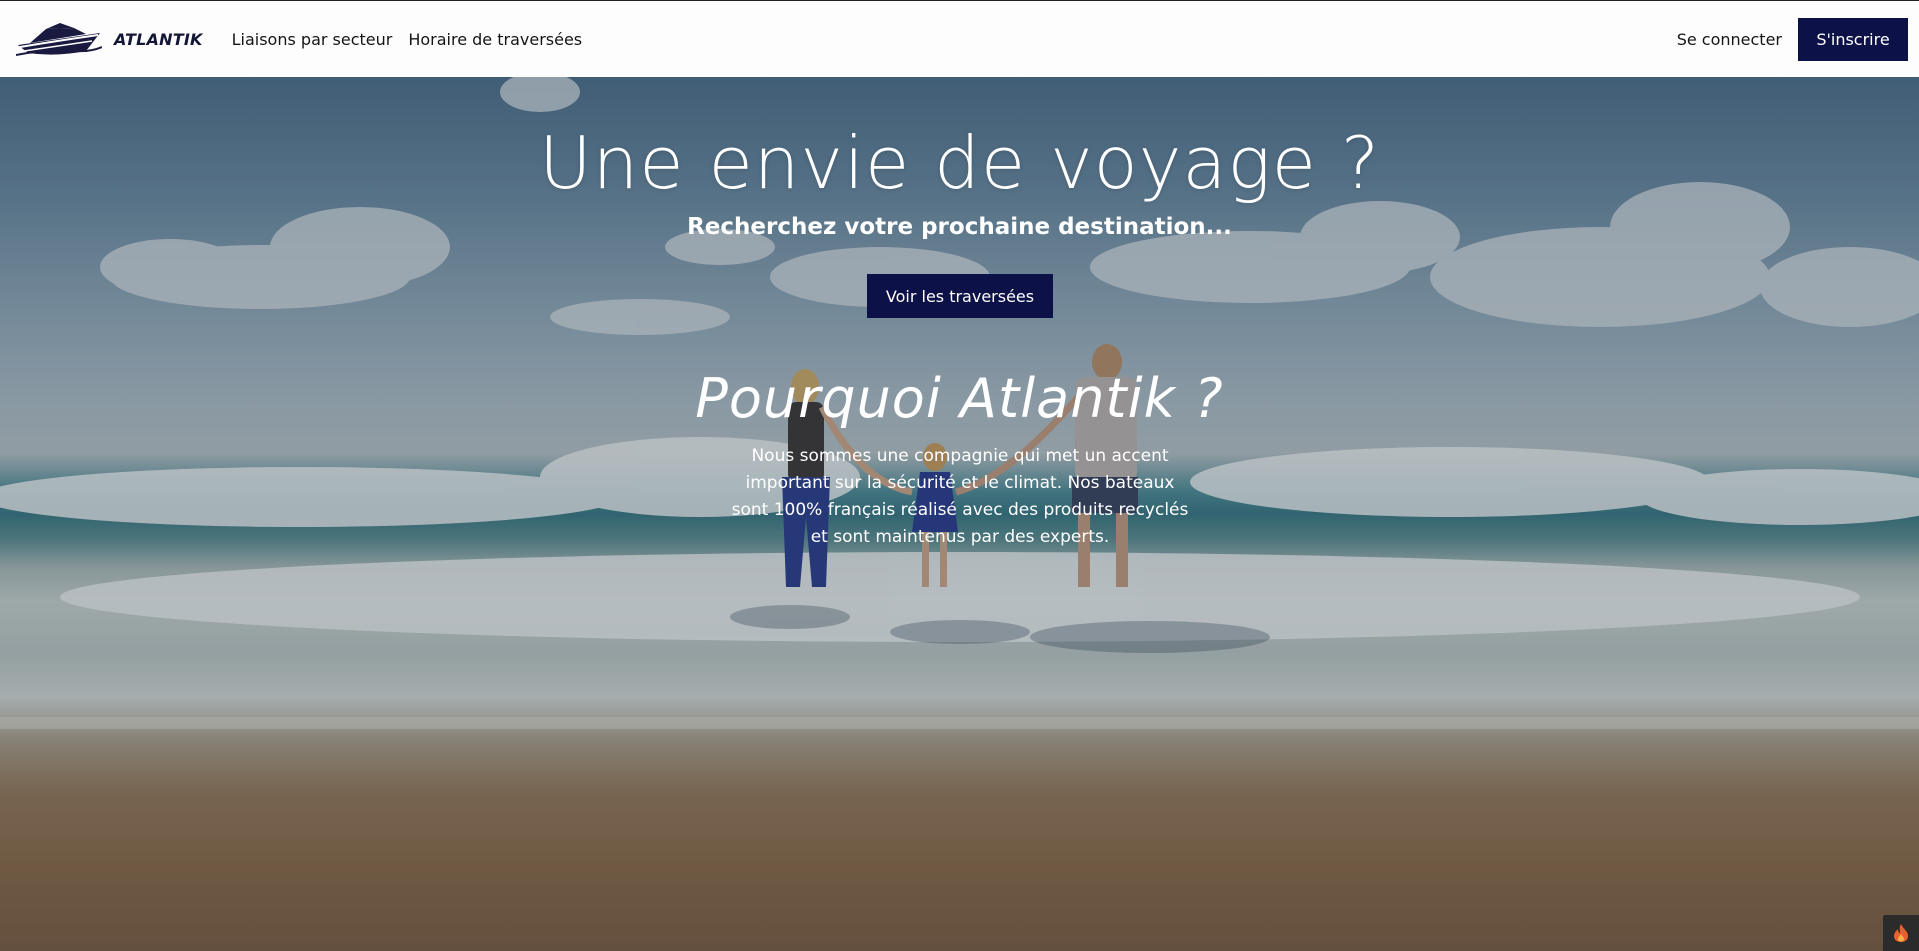  I want to click on why-atlantik-title: Pourquoi Atlantik ?, so click(959, 398).